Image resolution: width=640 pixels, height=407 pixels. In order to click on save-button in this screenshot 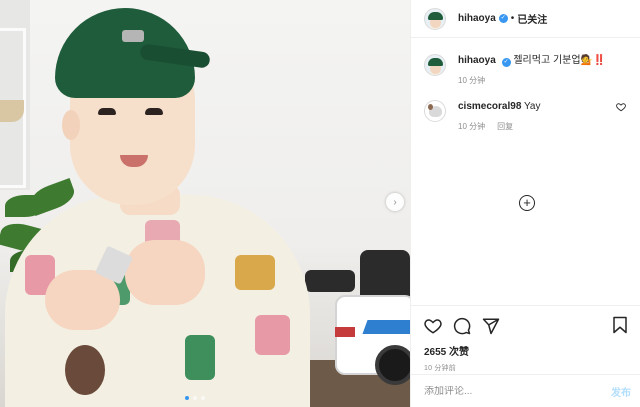, I will do `click(620, 325)`.